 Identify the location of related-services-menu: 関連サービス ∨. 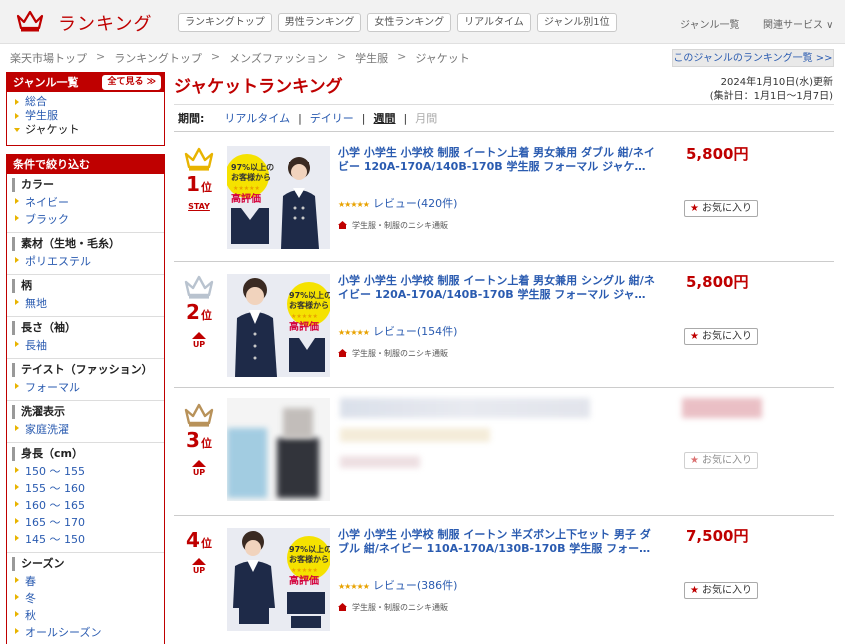
(798, 23).